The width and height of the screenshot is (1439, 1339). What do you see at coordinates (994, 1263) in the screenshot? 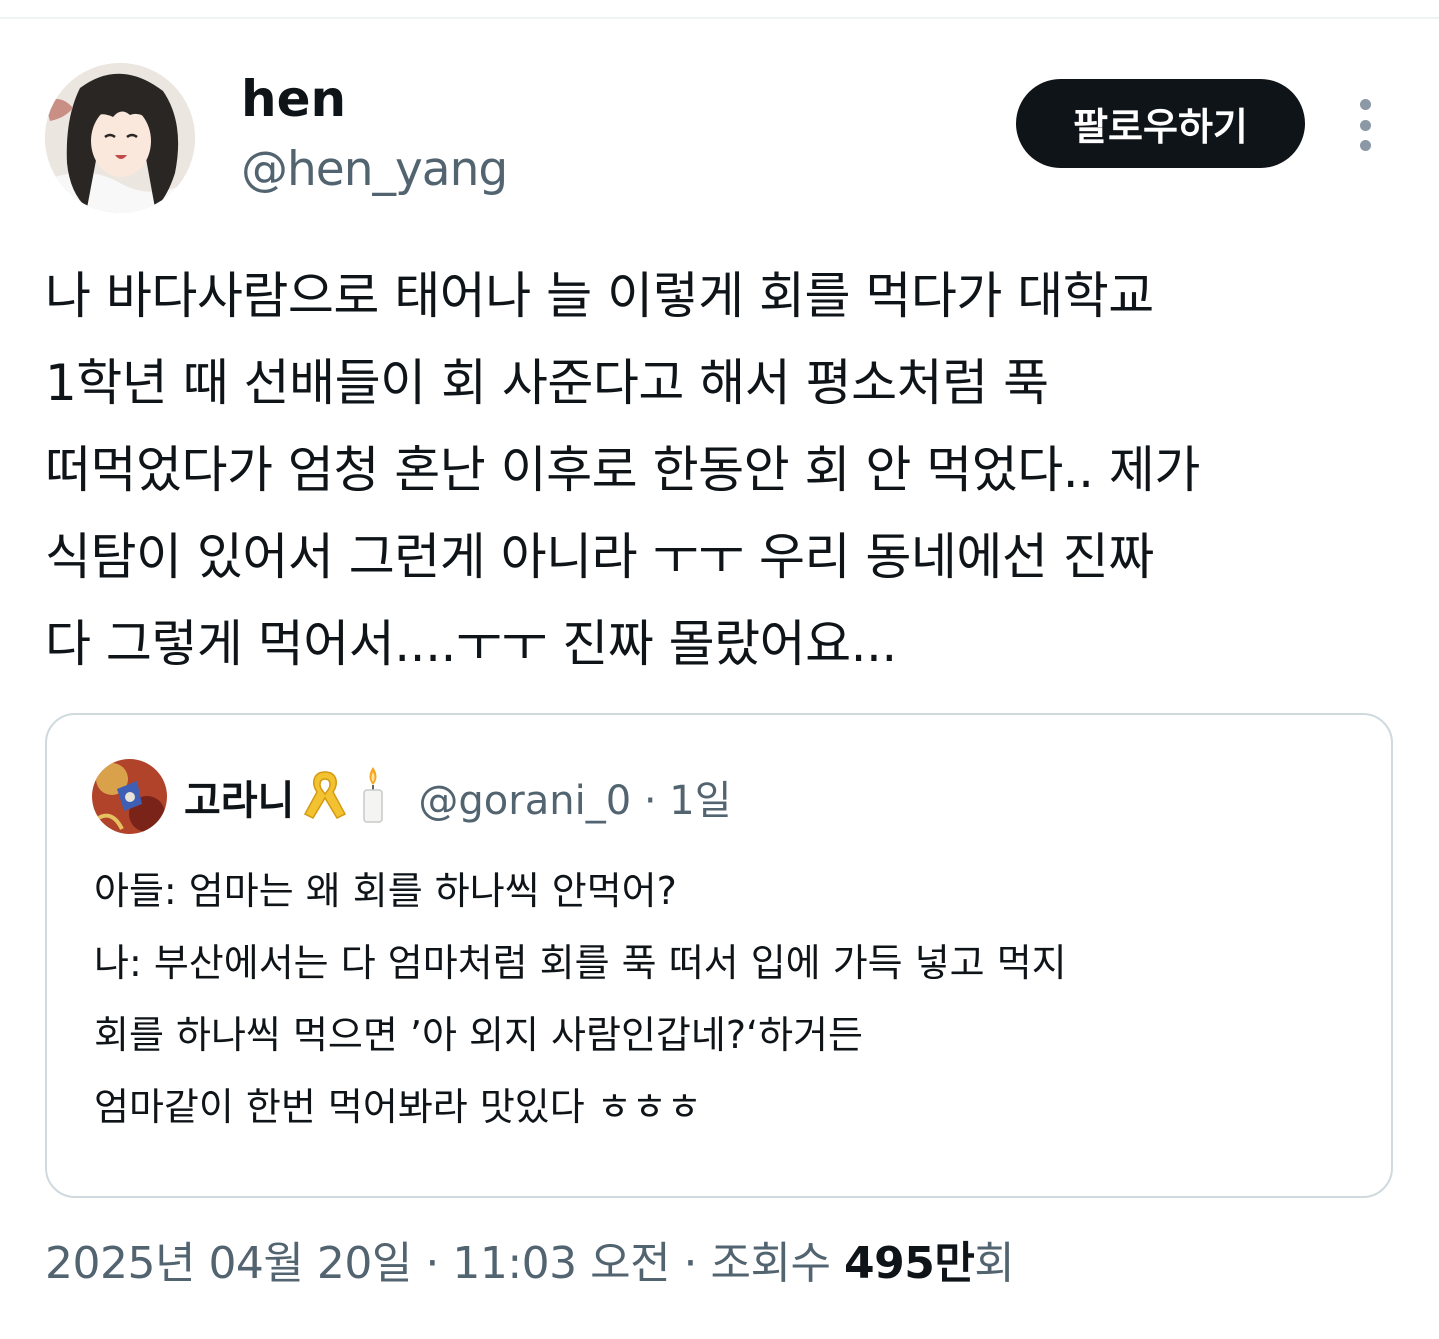
I see `views-suffix: 회` at bounding box center [994, 1263].